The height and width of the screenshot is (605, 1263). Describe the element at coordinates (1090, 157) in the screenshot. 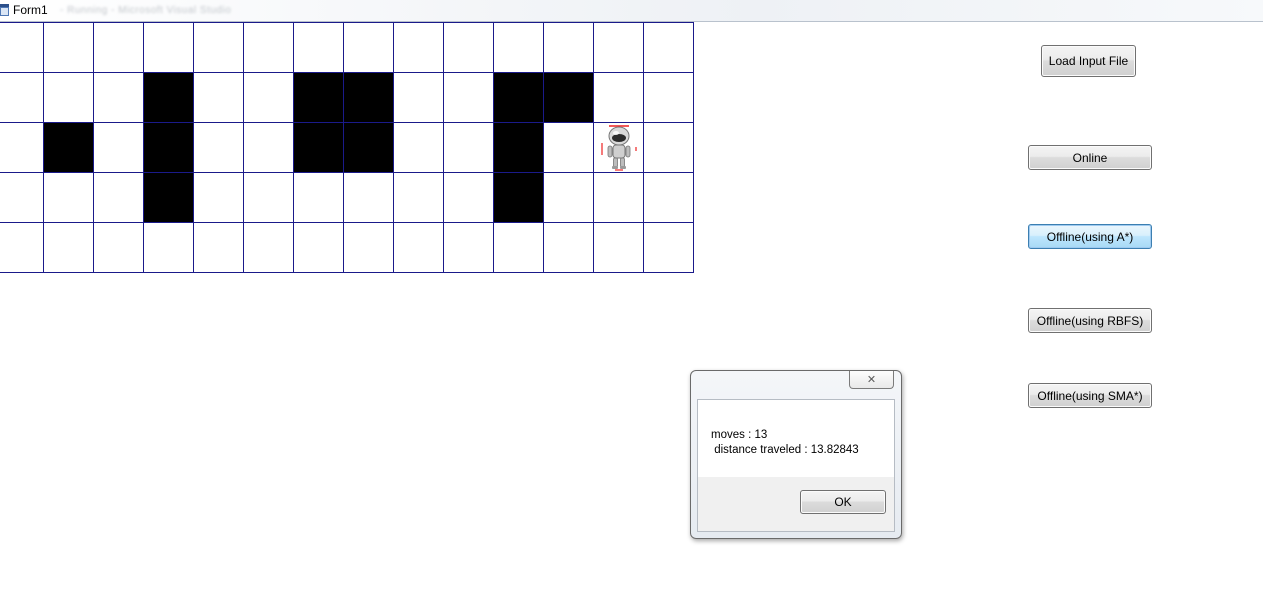

I see `online-button: Online` at that location.